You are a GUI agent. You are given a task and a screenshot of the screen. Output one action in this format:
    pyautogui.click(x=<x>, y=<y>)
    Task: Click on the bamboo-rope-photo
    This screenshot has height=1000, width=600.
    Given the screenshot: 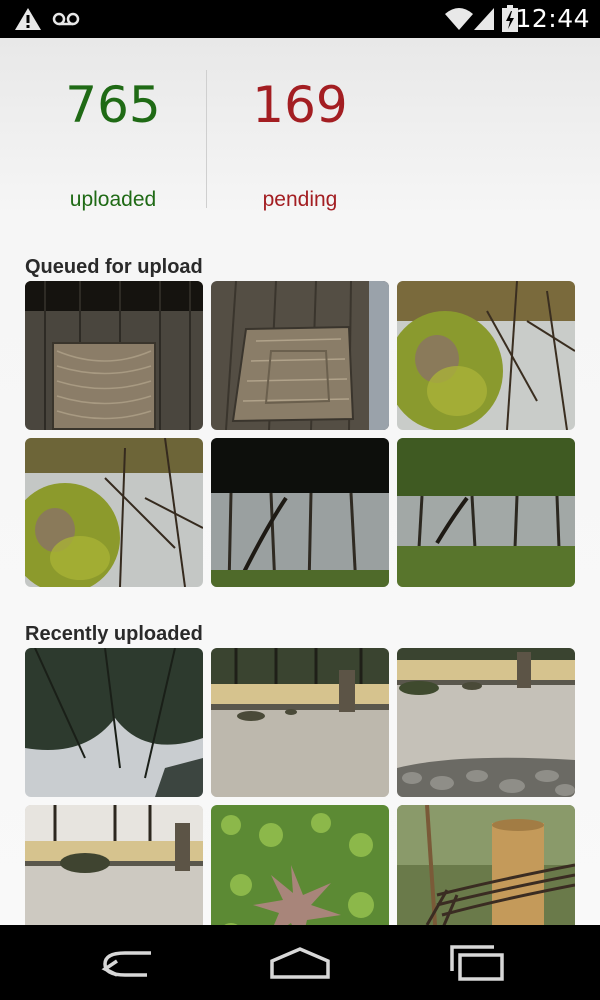 What is the action you would take?
    pyautogui.click(x=486, y=865)
    